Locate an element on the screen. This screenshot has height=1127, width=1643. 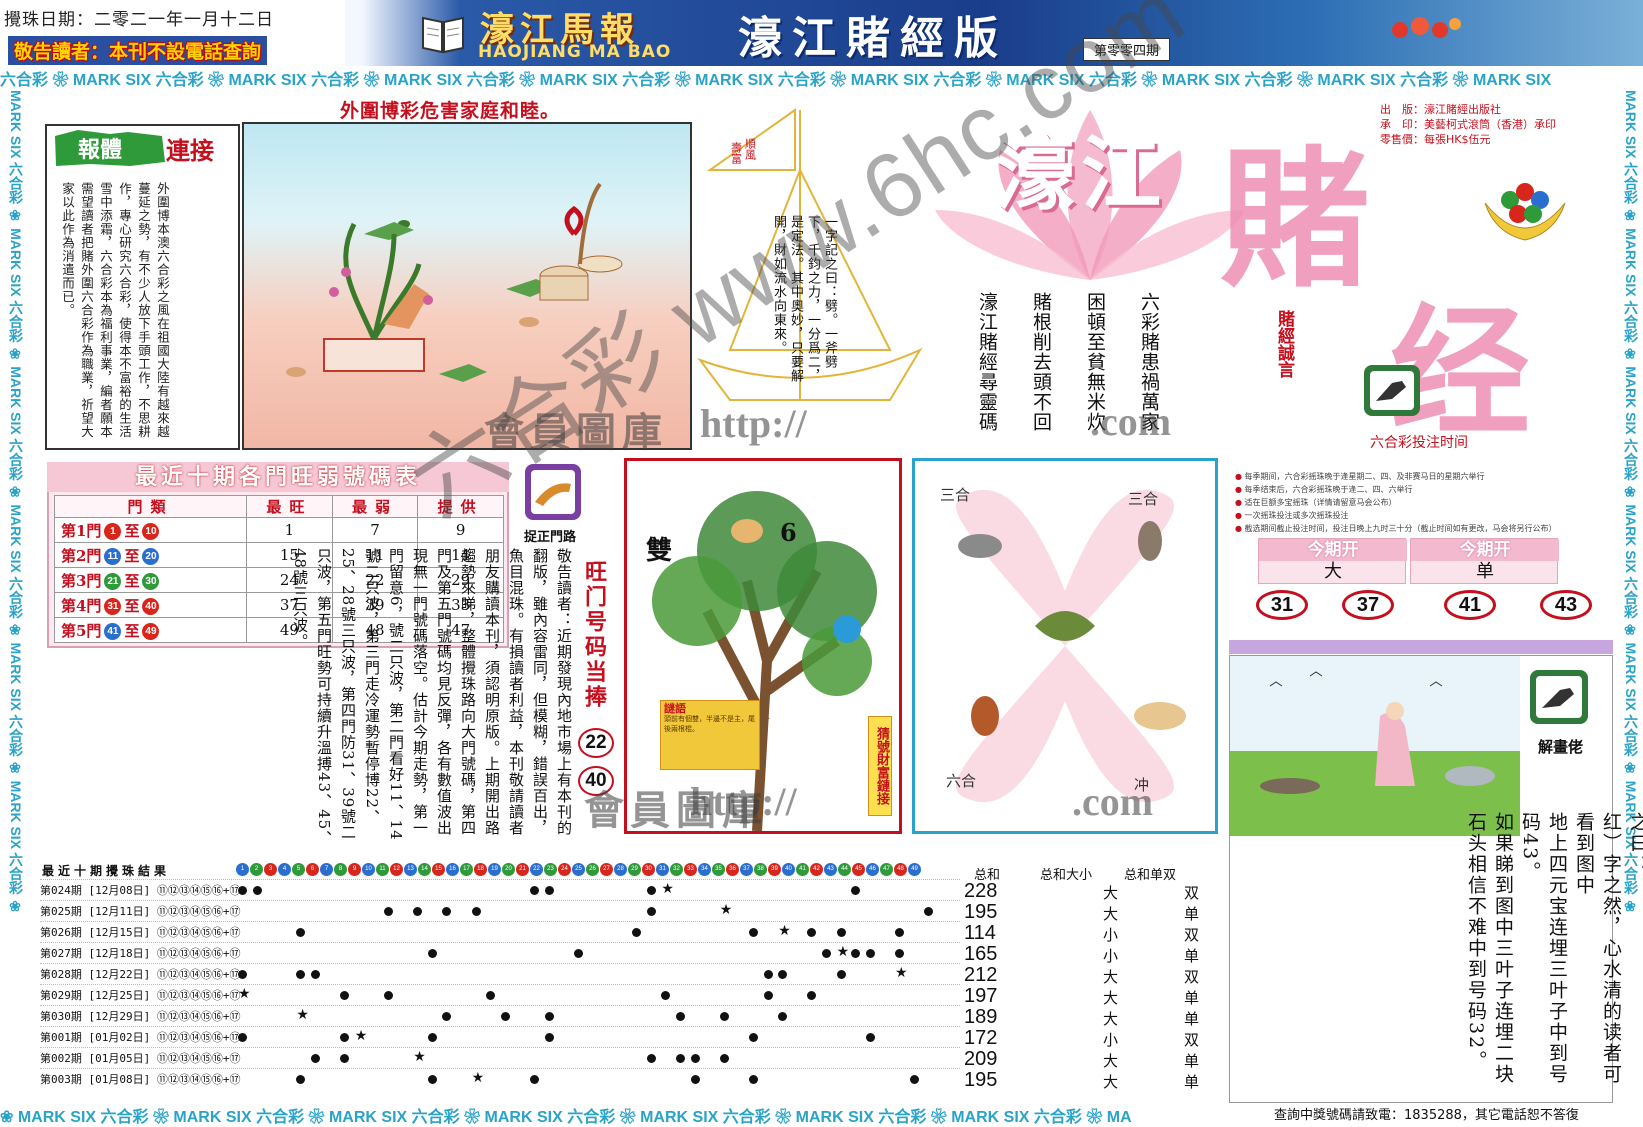
masthead-title-big1: 賭 is located at coordinates (1295, 220).